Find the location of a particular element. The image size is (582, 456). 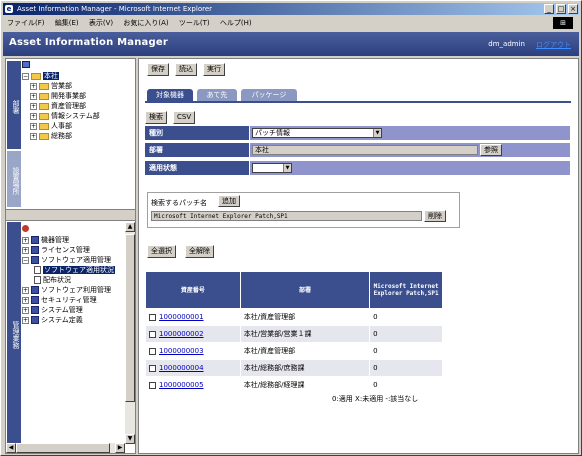

menu-file: ファイル(F) is located at coordinates (26, 23).